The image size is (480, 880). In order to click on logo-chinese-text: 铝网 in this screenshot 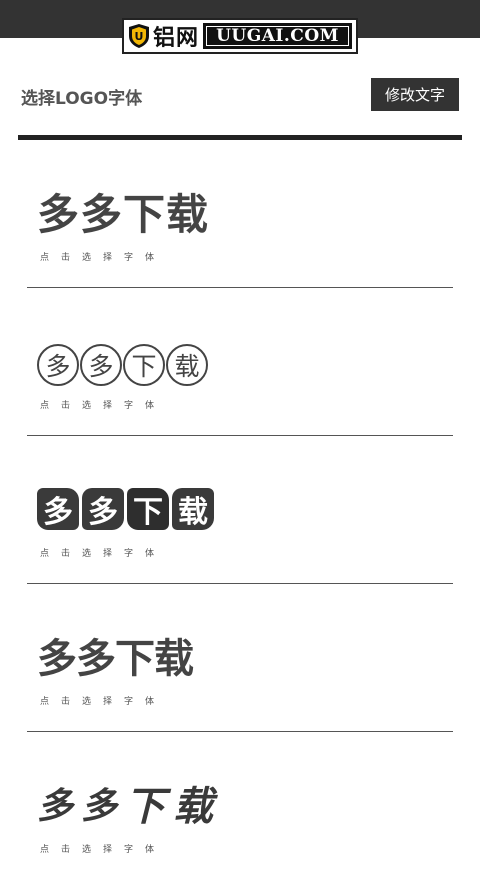, I will do `click(176, 38)`.